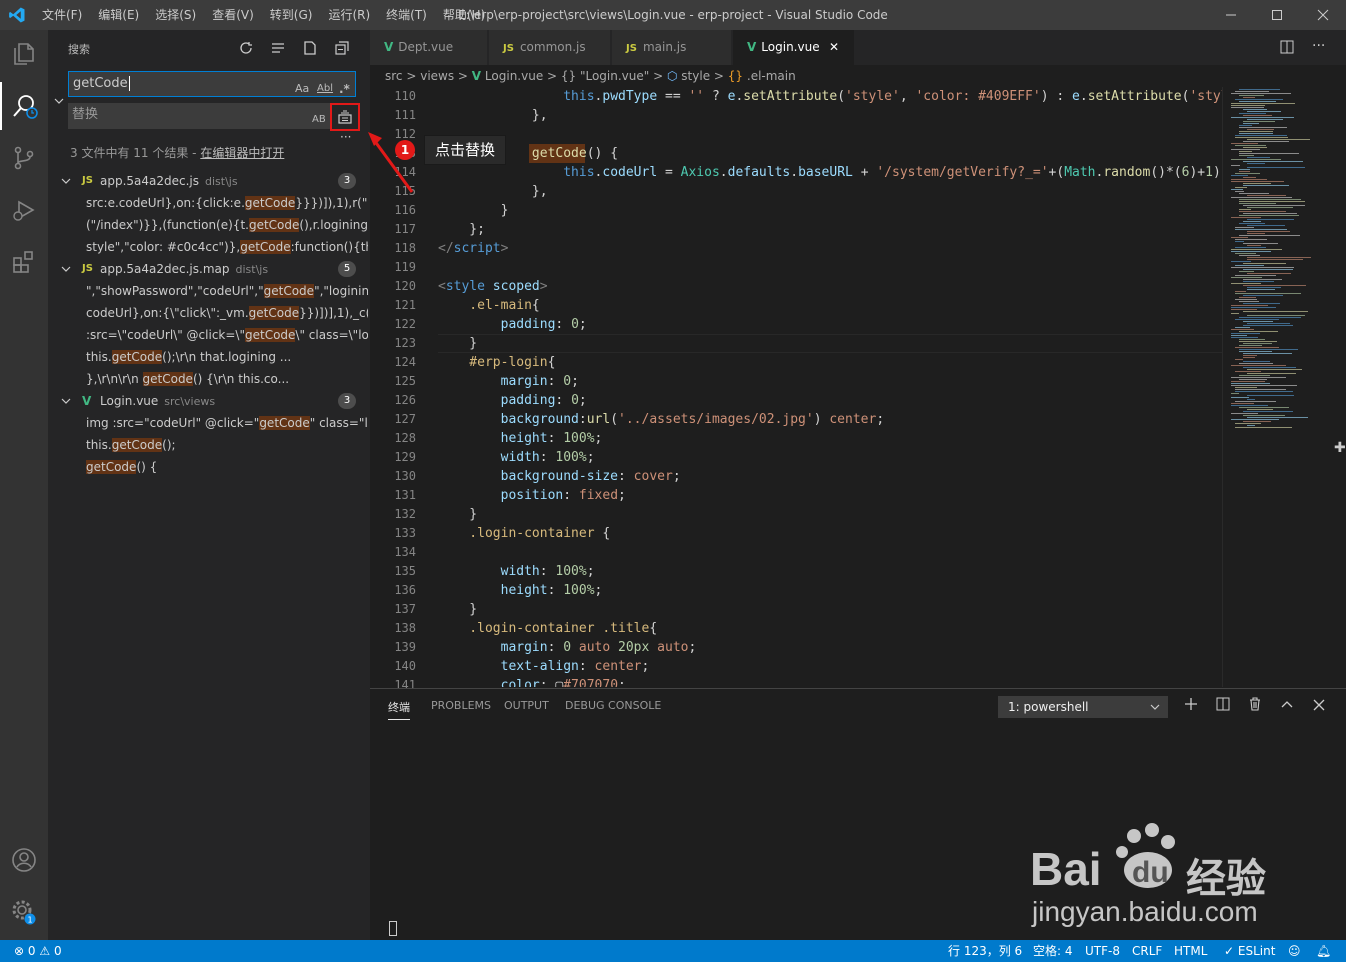 Image resolution: width=1346 pixels, height=962 pixels. I want to click on panel-tab-terminal: 终端, so click(399, 709).